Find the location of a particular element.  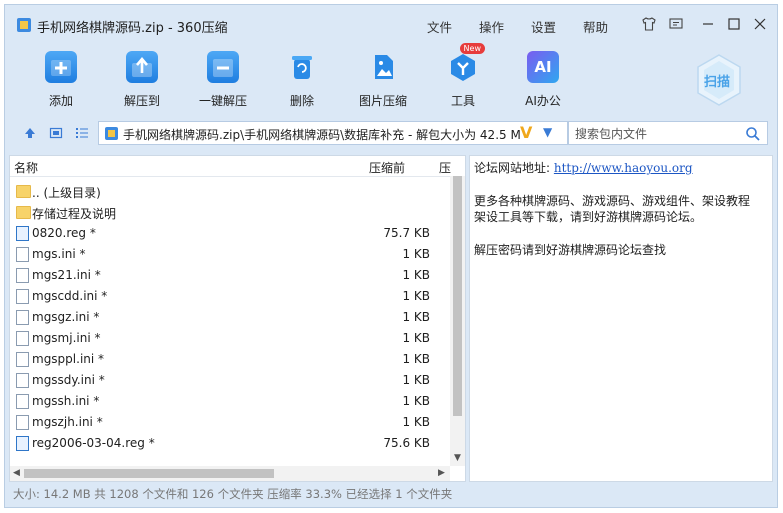

file-name: mgsmj.ini * is located at coordinates (66, 338).